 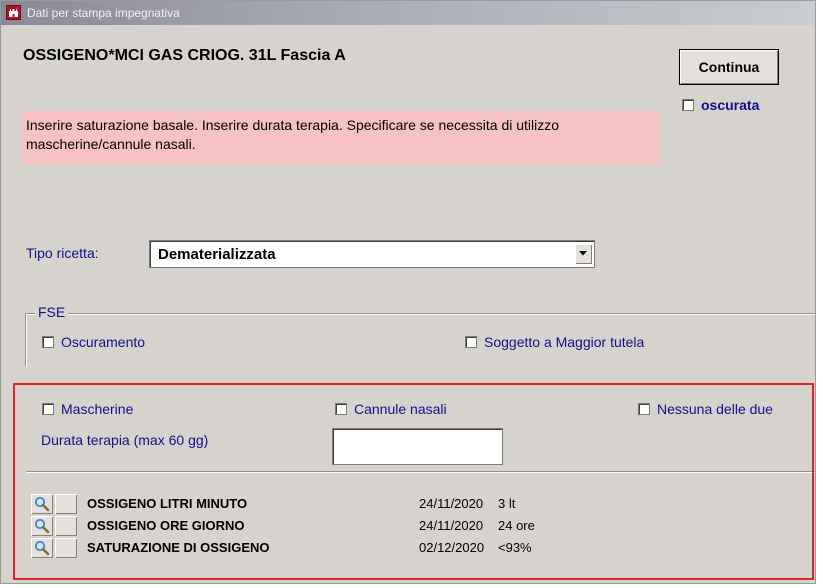 What do you see at coordinates (178, 547) in the screenshot?
I see `row-name: SATURAZIONE DI OSSIGENO` at bounding box center [178, 547].